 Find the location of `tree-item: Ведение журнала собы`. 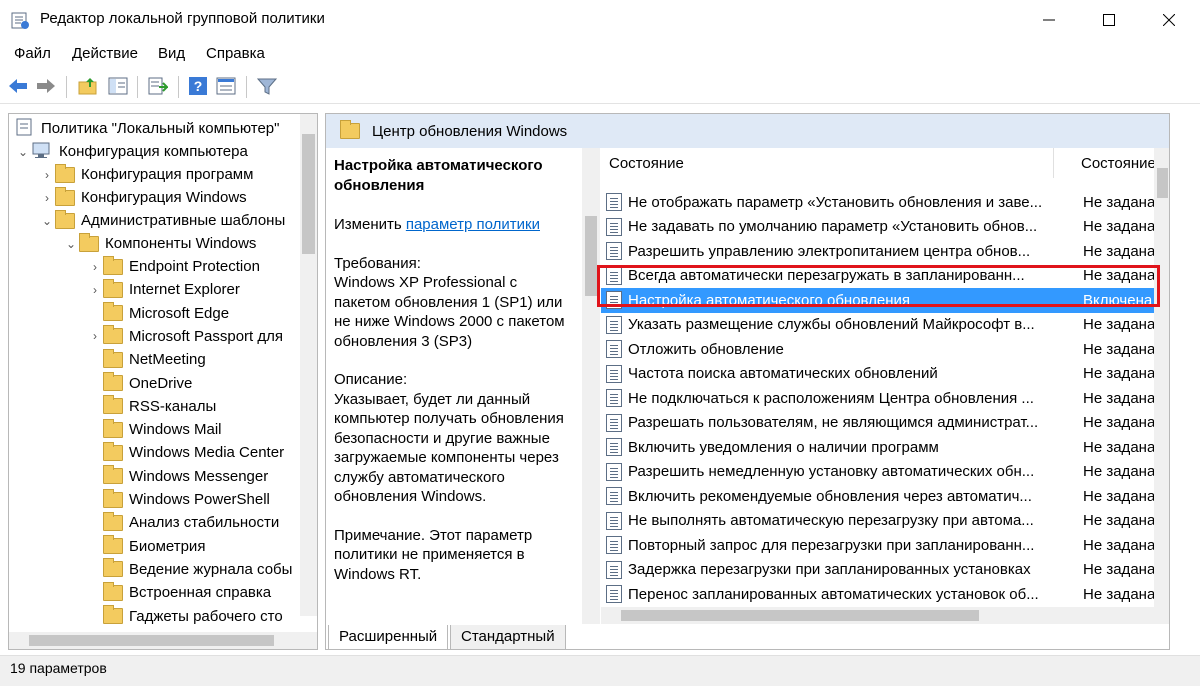

tree-item: Ведение журнала собы is located at coordinates (189, 569).